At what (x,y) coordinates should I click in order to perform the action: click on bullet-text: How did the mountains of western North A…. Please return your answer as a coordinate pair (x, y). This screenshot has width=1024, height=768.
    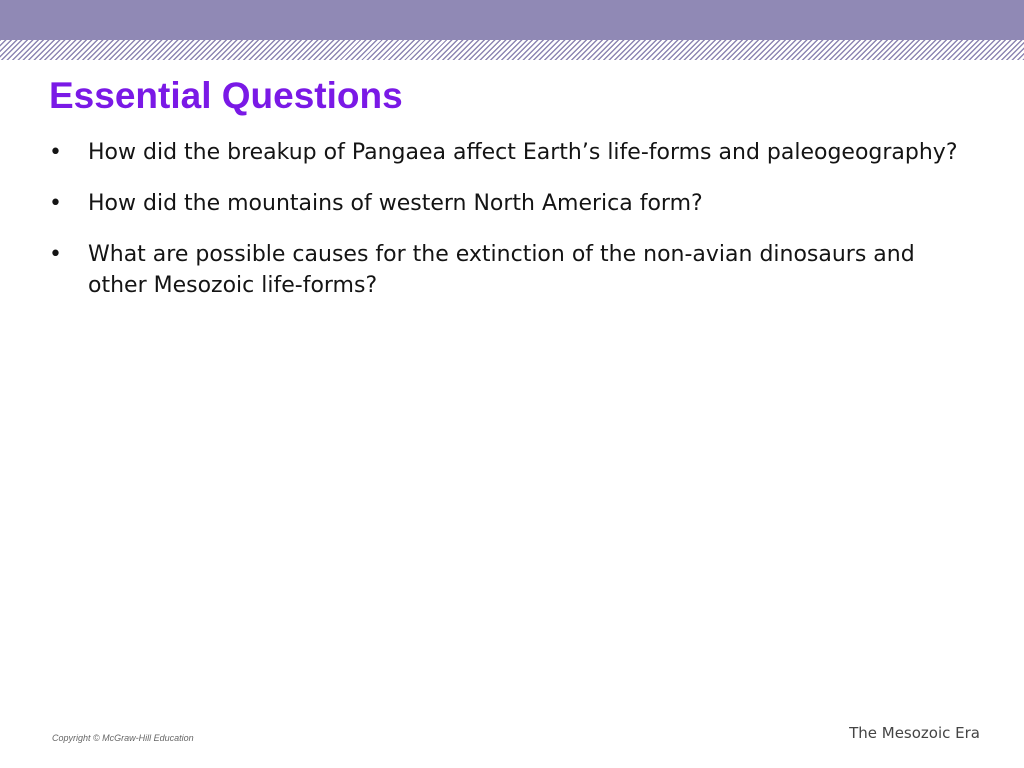
    Looking at the image, I should click on (395, 203).